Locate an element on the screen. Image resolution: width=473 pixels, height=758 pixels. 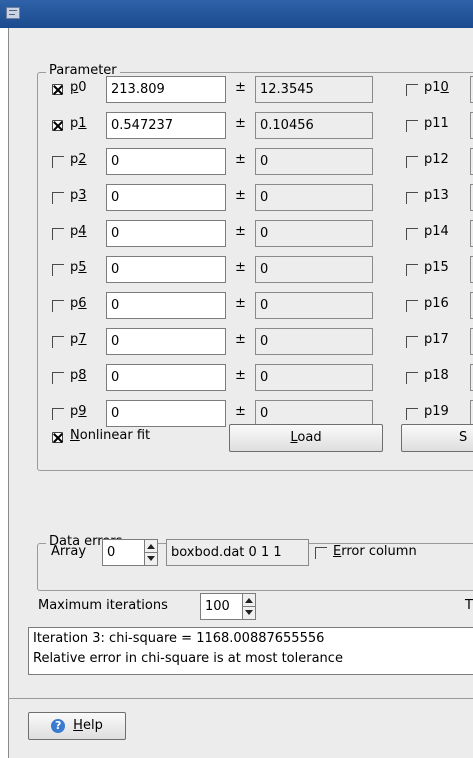
array-spinbox: 0 is located at coordinates (130, 552).